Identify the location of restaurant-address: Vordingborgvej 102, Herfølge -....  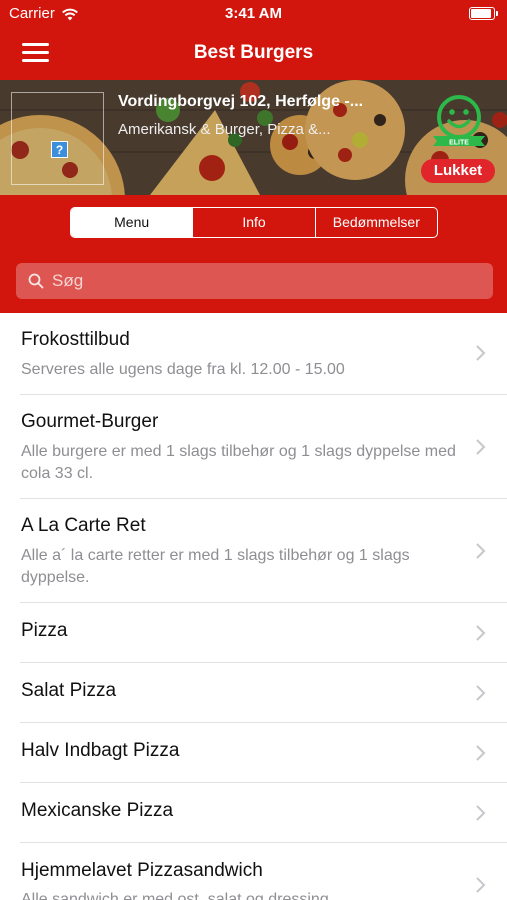
(241, 101).